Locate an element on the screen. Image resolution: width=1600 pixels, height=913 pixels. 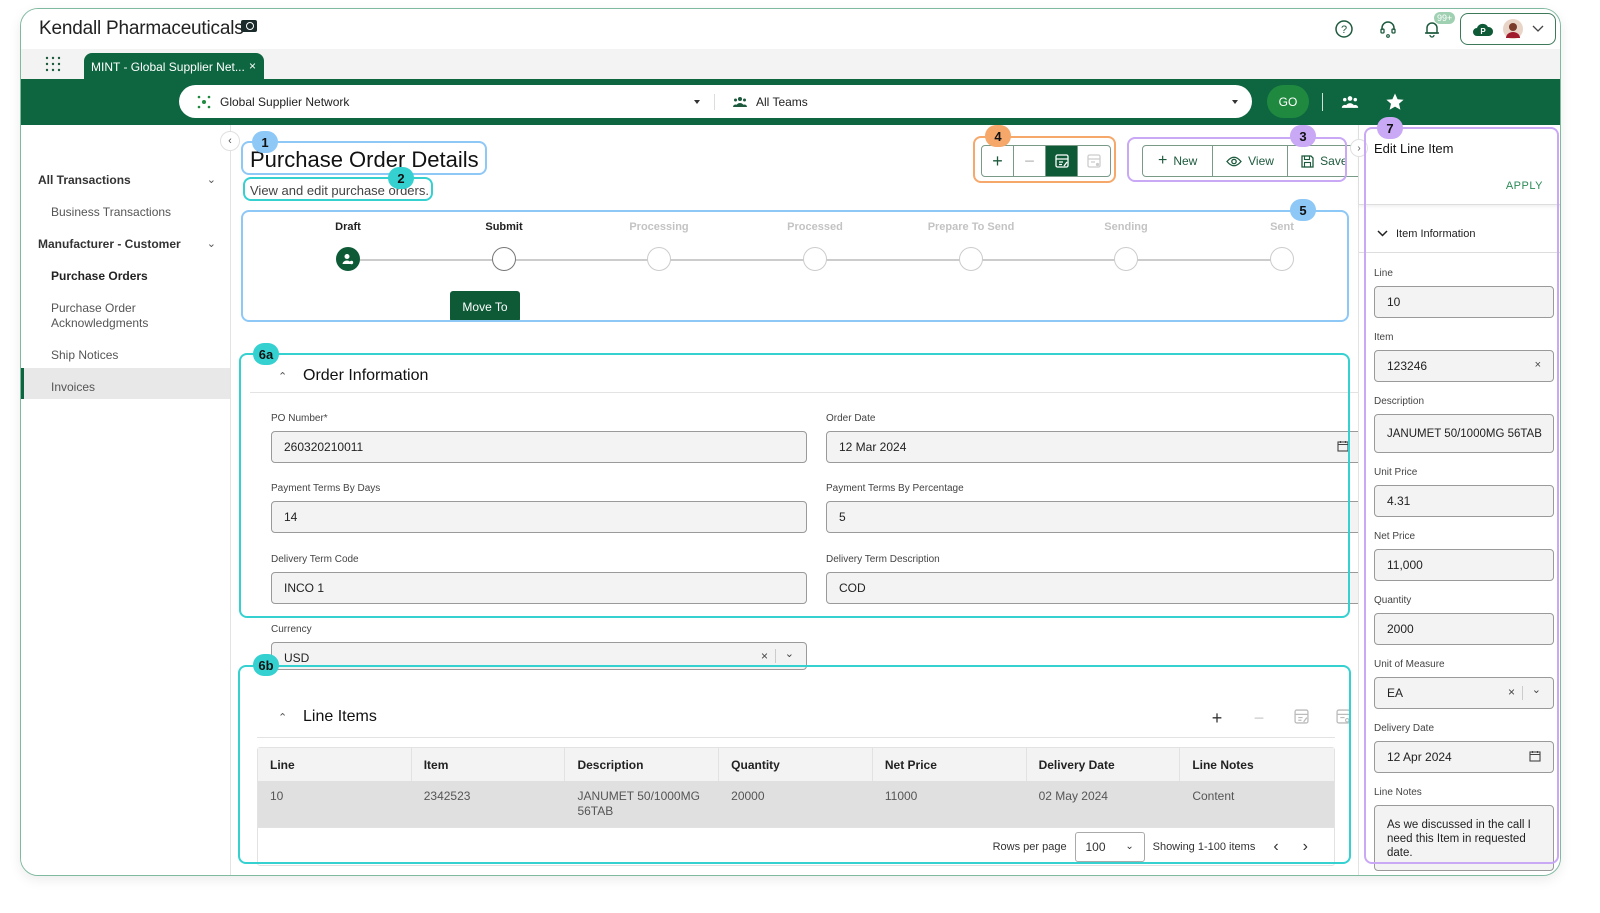
description-value: JANUMET 50/1000MG 56TAB is located at coordinates (1464, 433).